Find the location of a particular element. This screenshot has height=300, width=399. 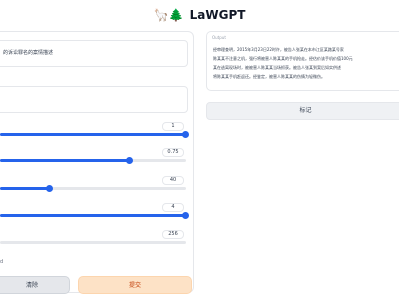

slider-1-track is located at coordinates (94, 134).